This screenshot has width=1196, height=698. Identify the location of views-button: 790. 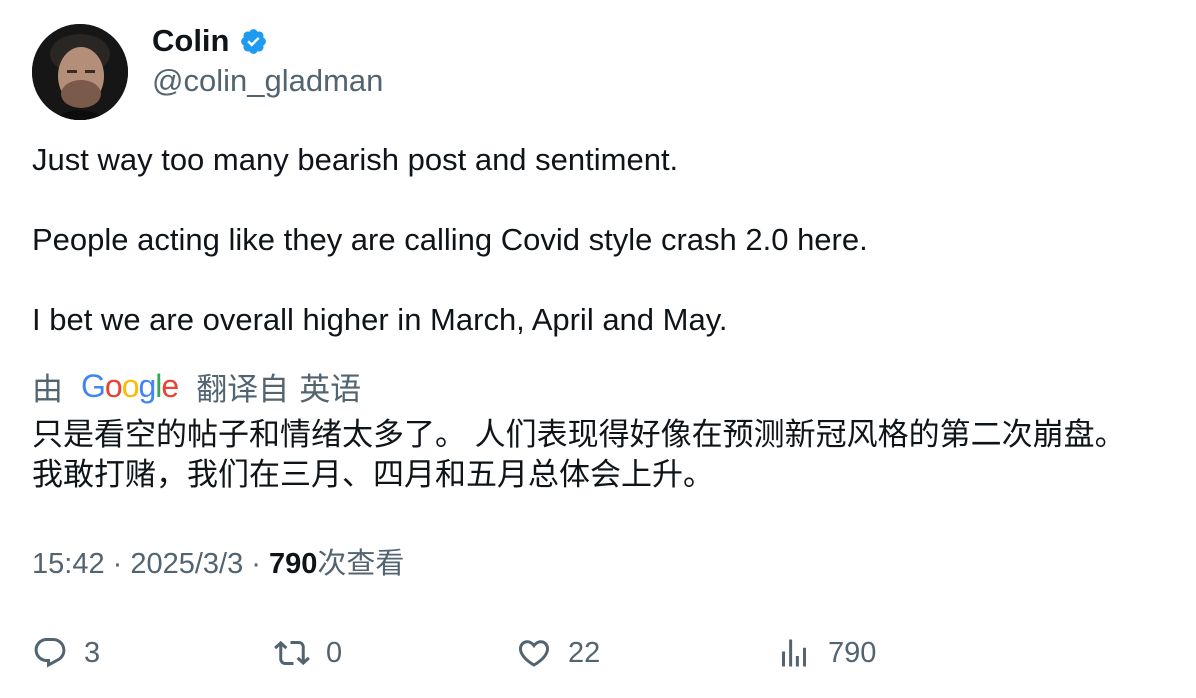
(826, 653).